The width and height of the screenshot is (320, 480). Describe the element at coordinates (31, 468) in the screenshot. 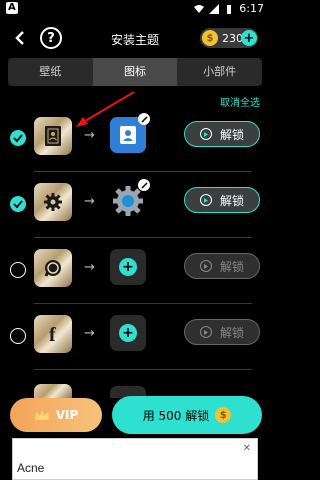

I see `ad-text: Acne` at that location.